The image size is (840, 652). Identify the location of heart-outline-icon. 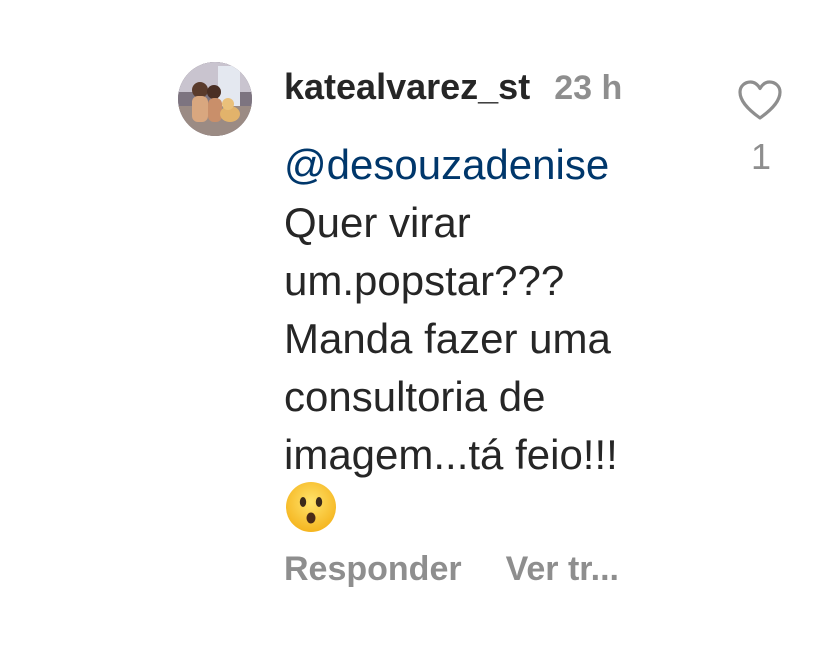
(760, 100).